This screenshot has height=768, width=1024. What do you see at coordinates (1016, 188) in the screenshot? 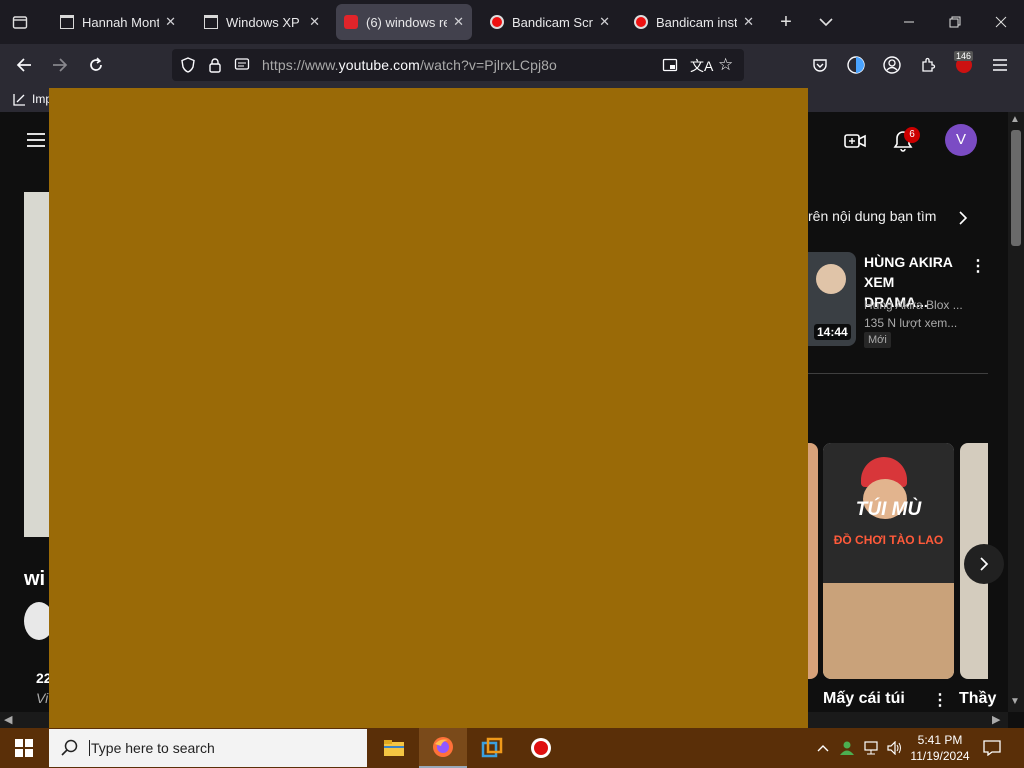
I see `scrollbar-thumb` at bounding box center [1016, 188].